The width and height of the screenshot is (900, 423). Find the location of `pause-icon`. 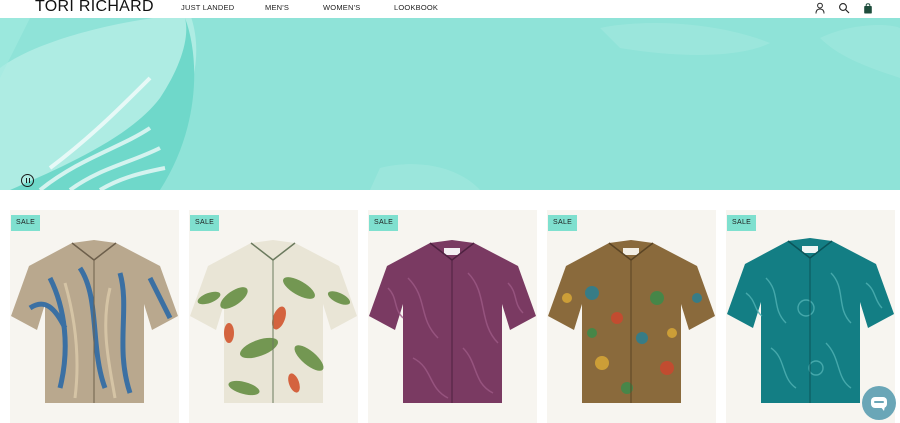

pause-icon is located at coordinates (27, 180).